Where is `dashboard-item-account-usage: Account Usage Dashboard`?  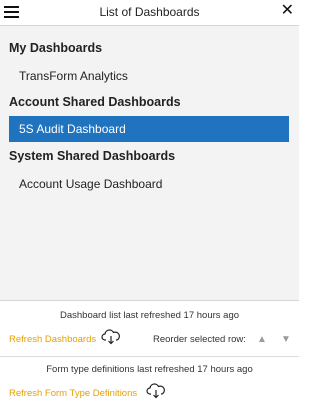 dashboard-item-account-usage: Account Usage Dashboard is located at coordinates (149, 184).